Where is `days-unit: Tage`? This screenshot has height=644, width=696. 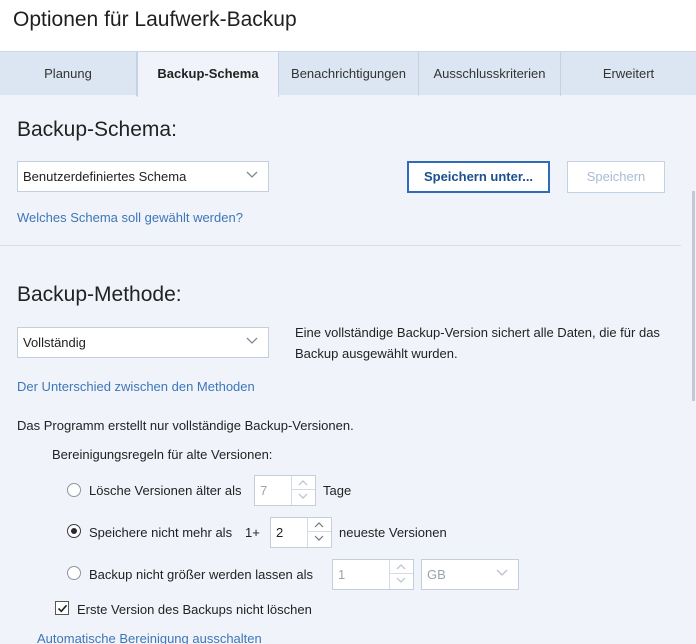 days-unit: Tage is located at coordinates (337, 490).